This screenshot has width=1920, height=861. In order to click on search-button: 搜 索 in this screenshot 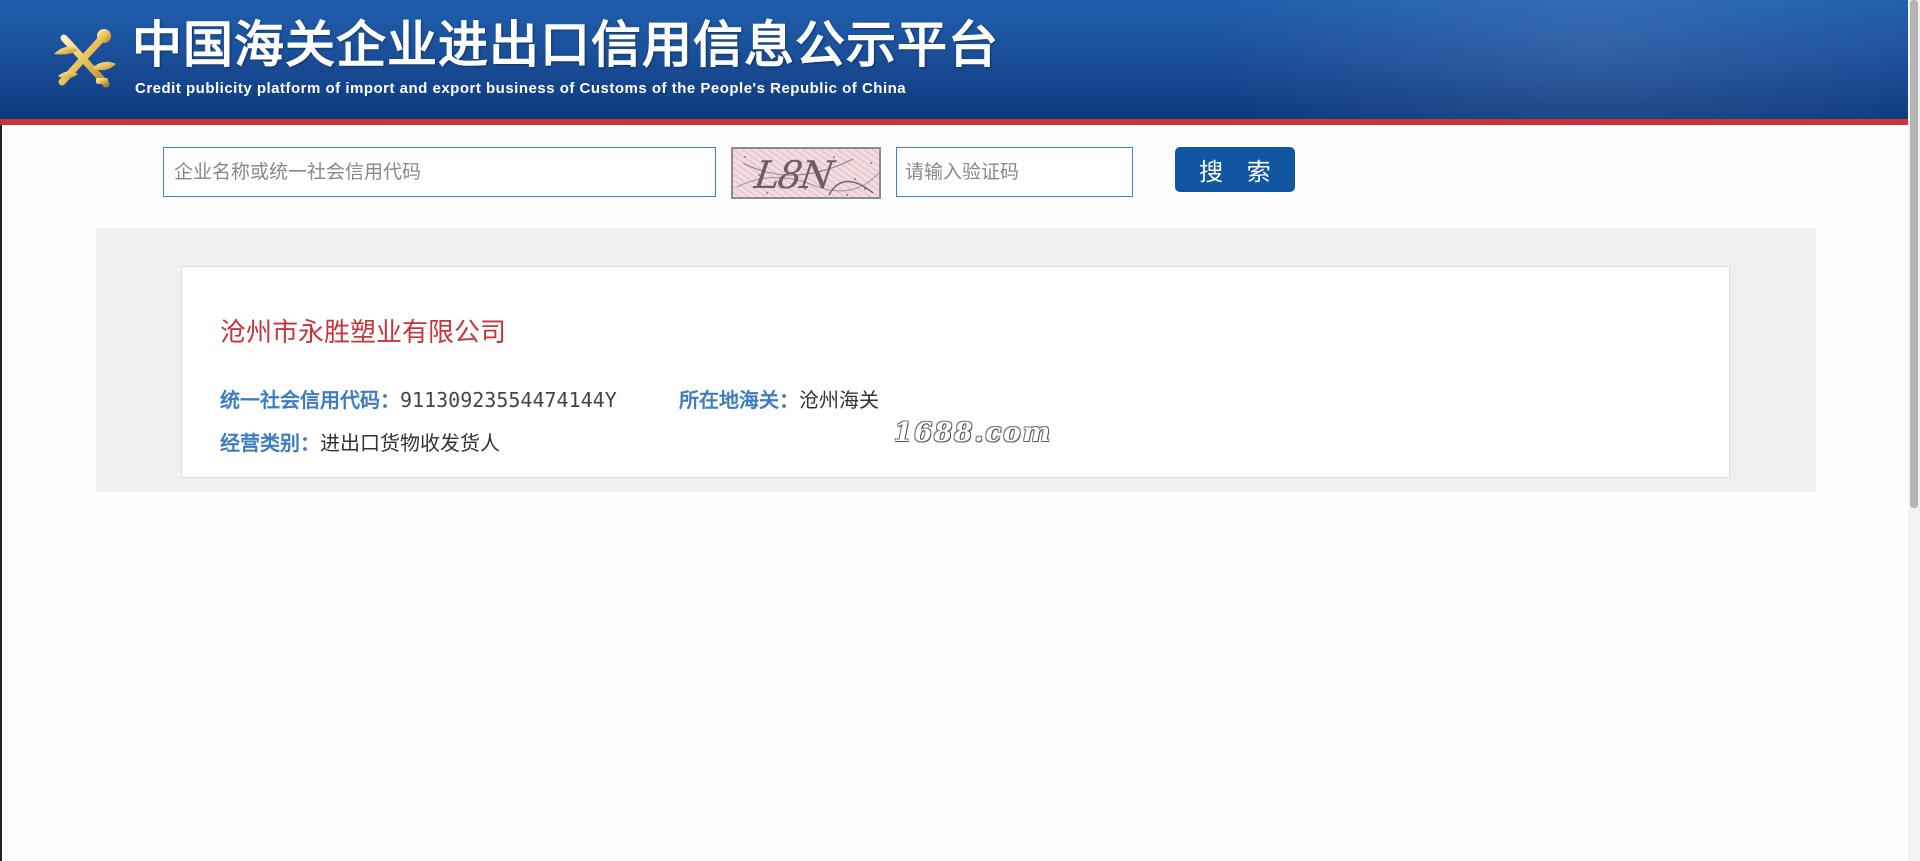, I will do `click(1235, 169)`.